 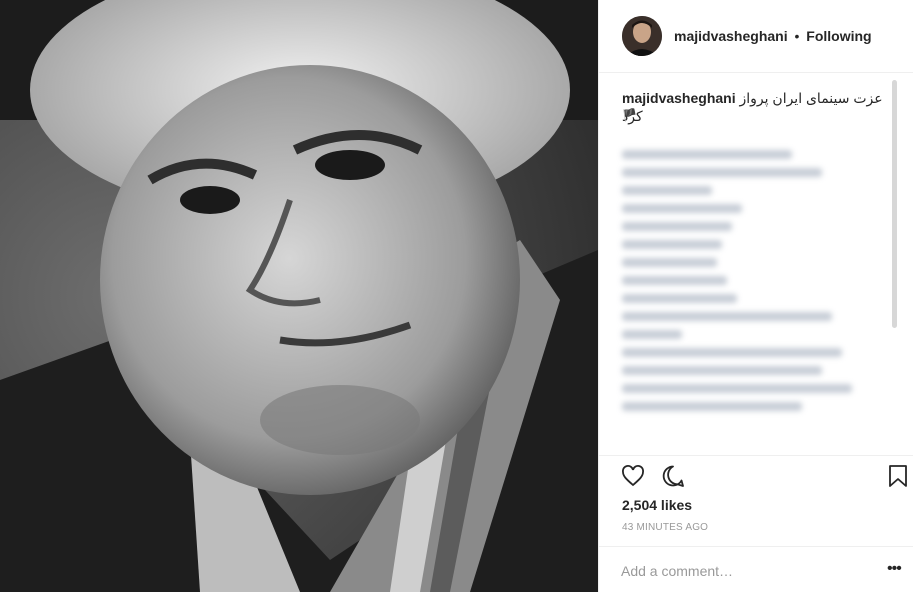 I want to click on heart-icon, so click(x=633, y=478).